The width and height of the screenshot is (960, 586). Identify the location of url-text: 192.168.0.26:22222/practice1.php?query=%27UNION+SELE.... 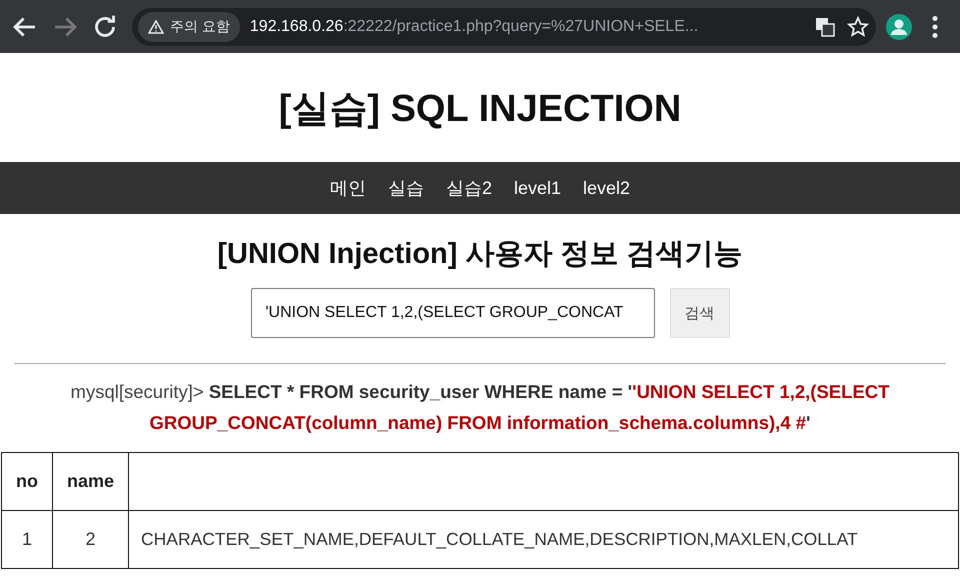
(527, 27).